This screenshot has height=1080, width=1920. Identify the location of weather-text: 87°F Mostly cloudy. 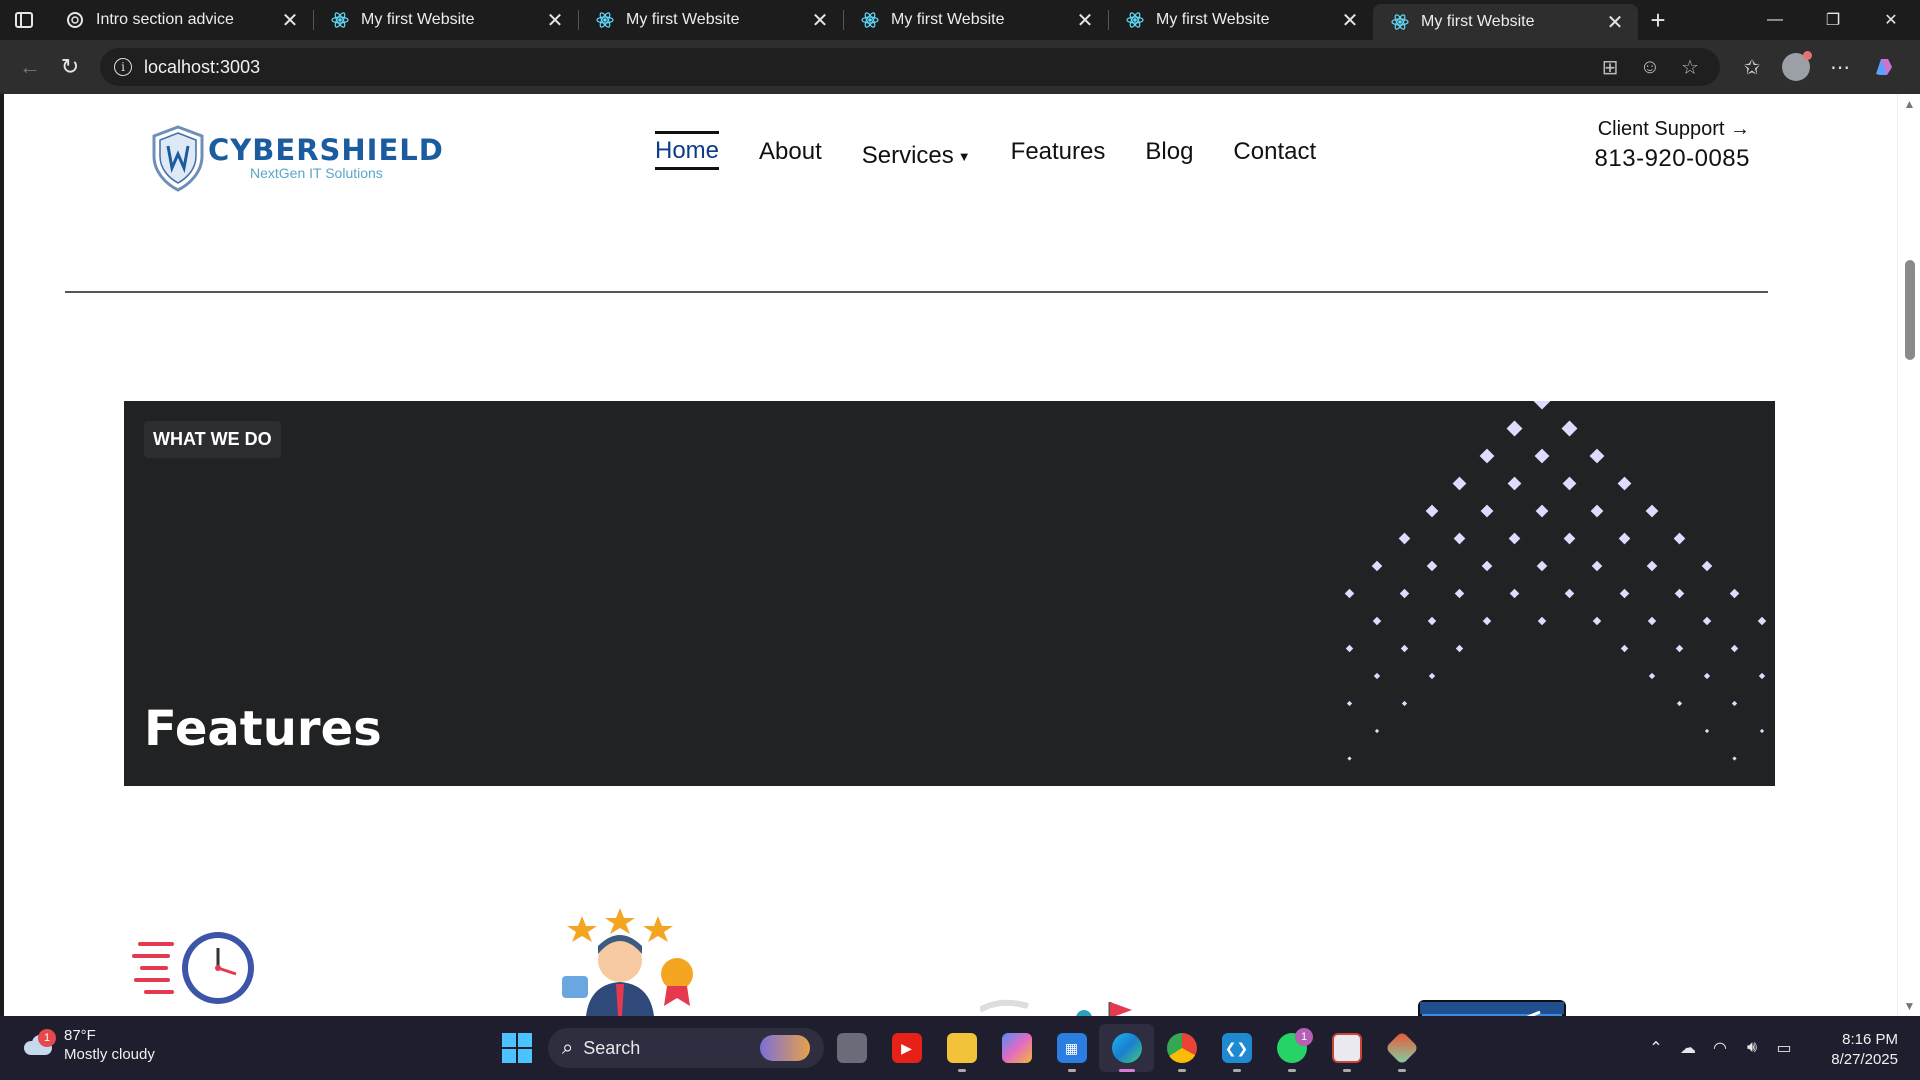
(109, 1045).